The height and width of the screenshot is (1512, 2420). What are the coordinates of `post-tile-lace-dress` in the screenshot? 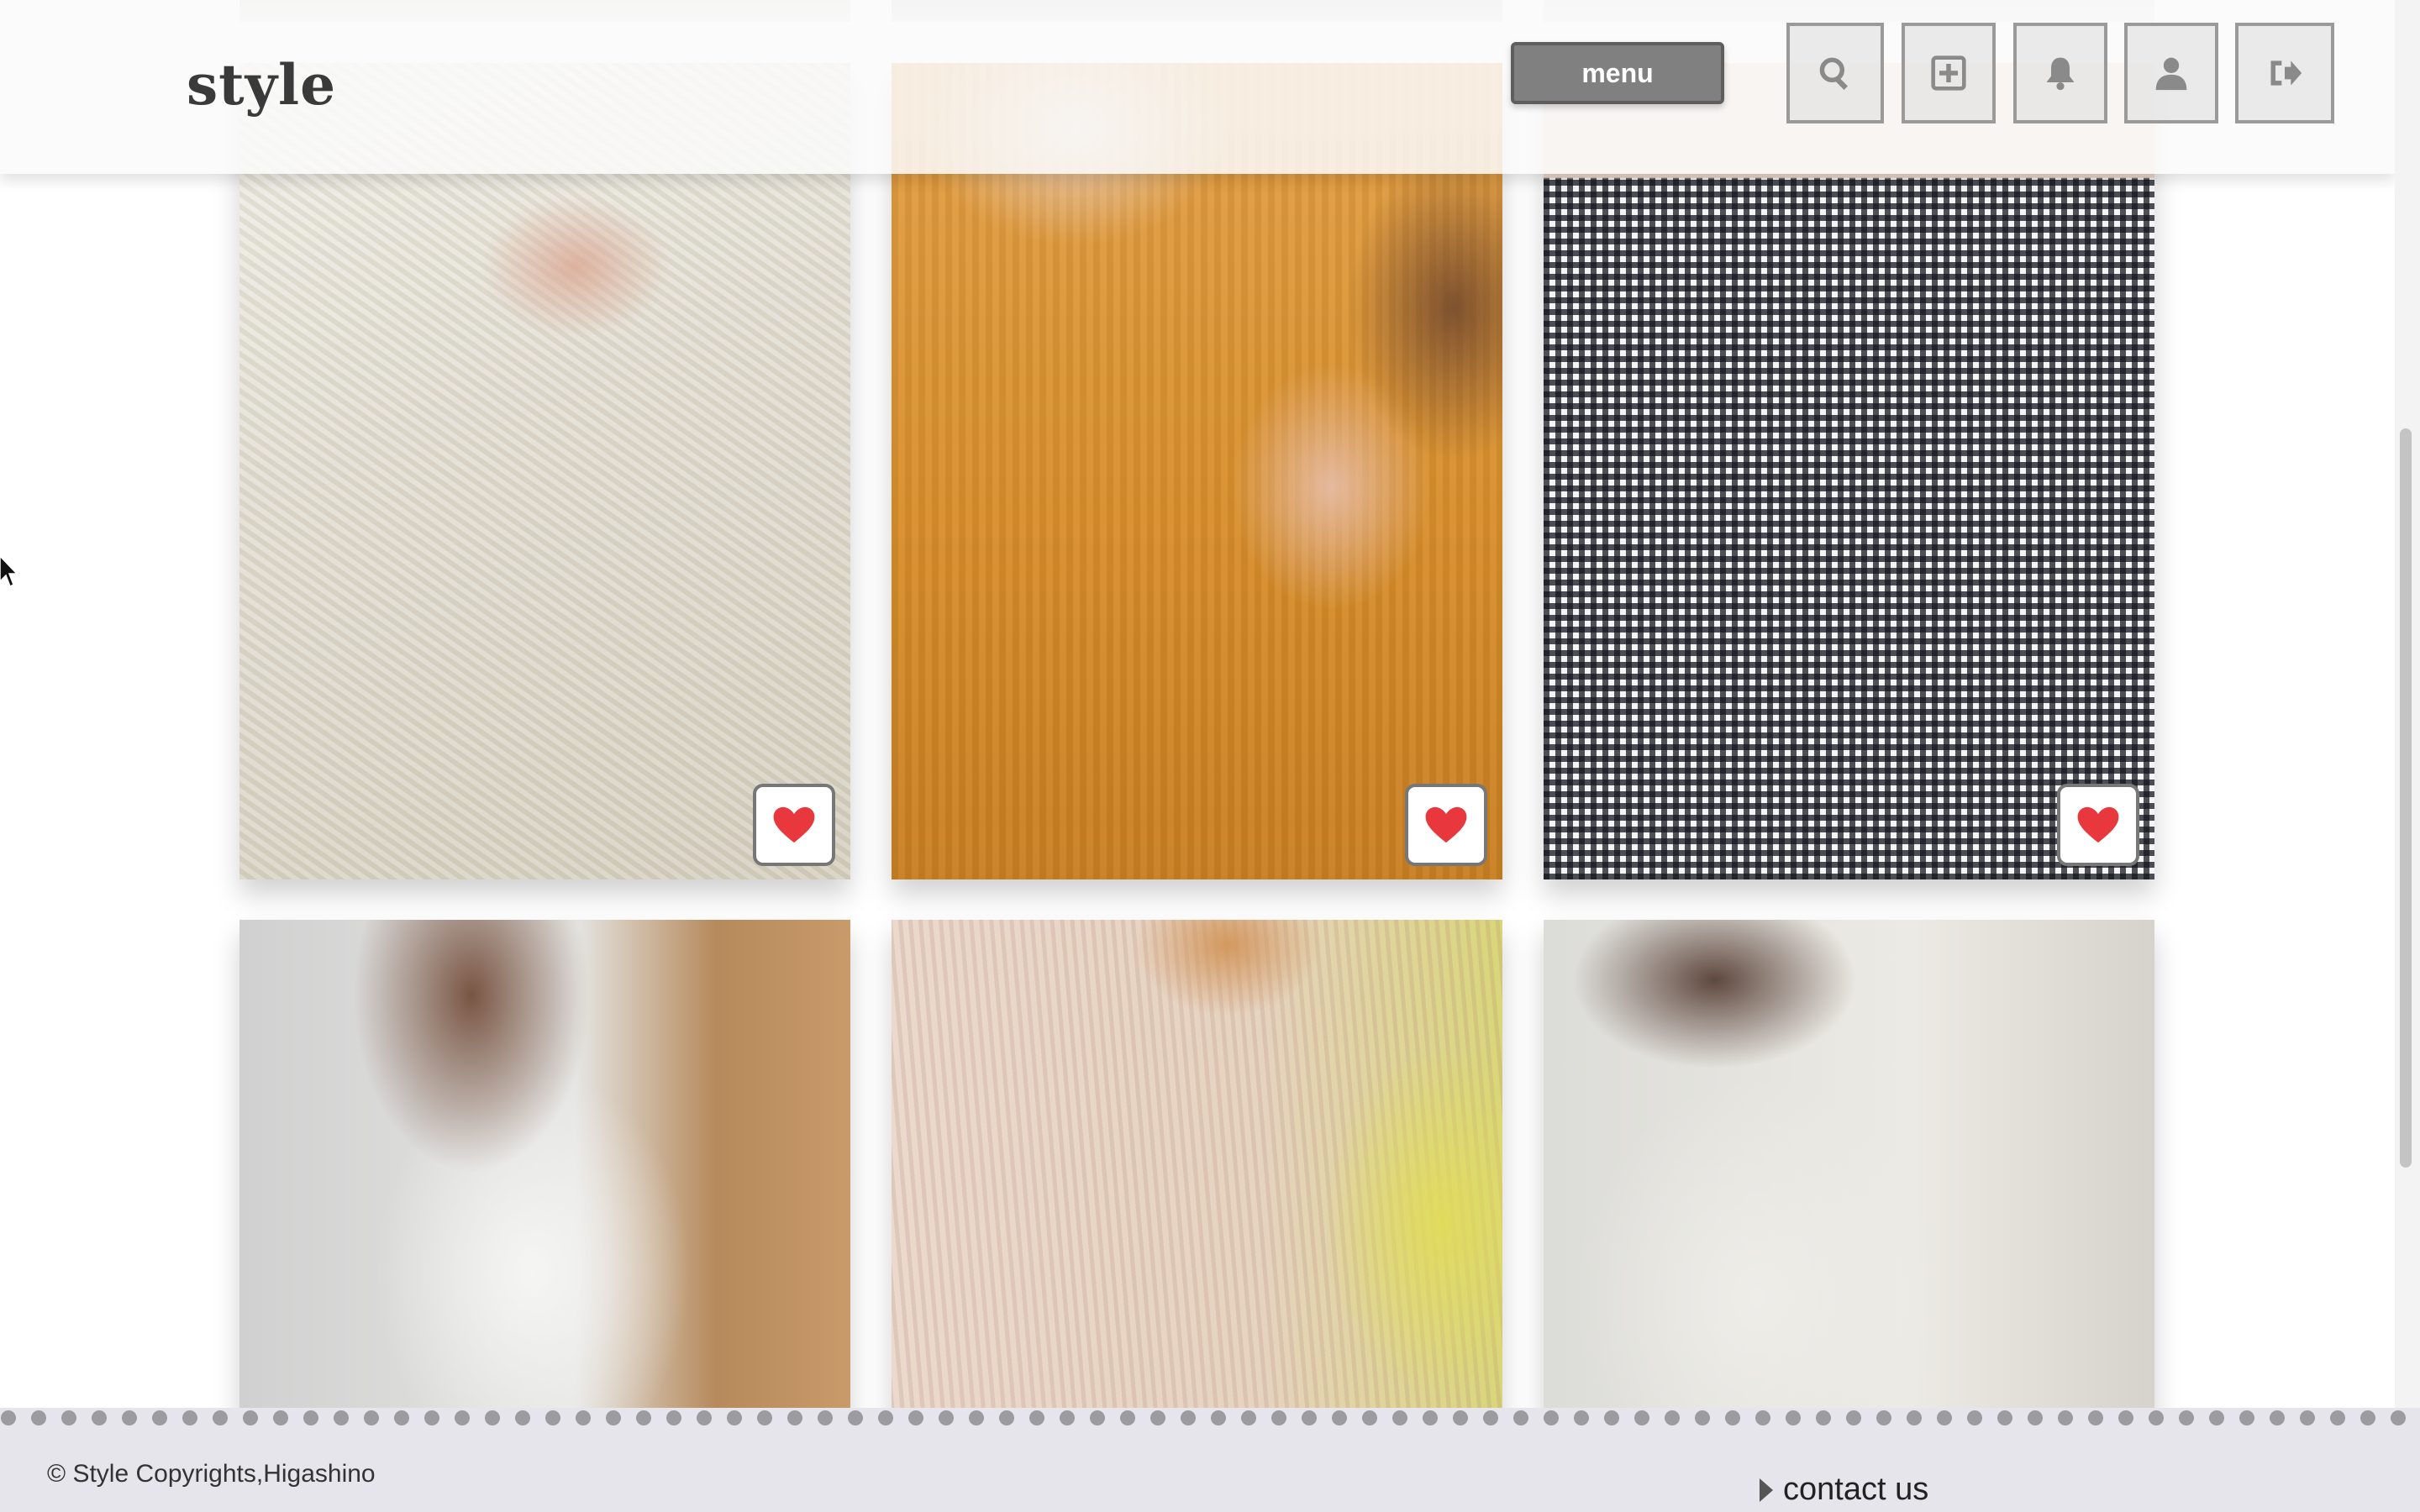 It's located at (544, 471).